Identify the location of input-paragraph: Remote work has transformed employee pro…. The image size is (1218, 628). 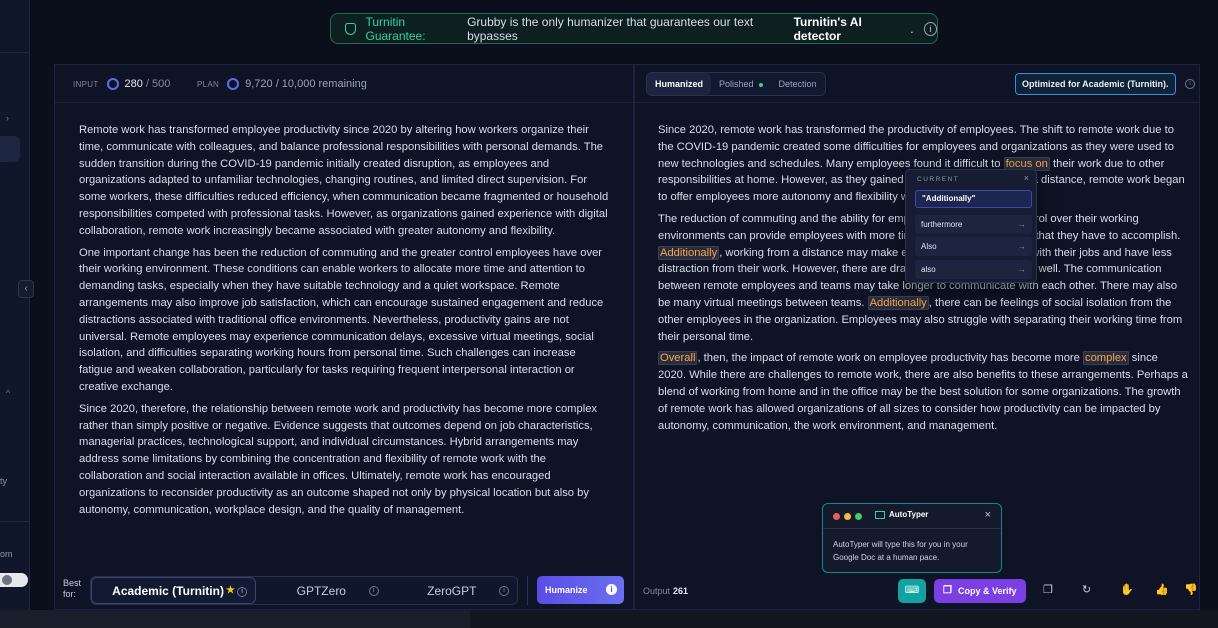
(344, 180).